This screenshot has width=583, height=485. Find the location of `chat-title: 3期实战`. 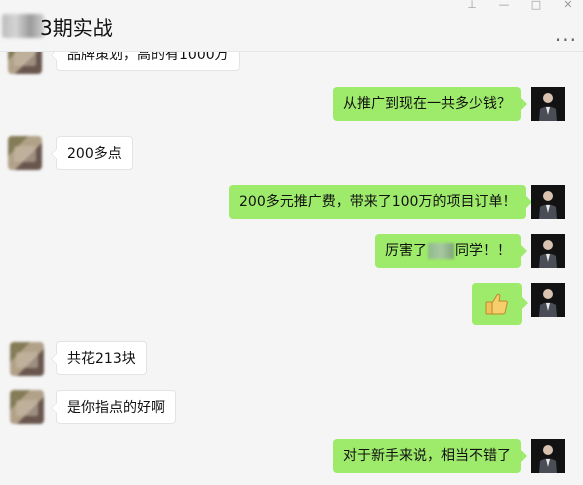

chat-title: 3期实战 is located at coordinates (76, 28).